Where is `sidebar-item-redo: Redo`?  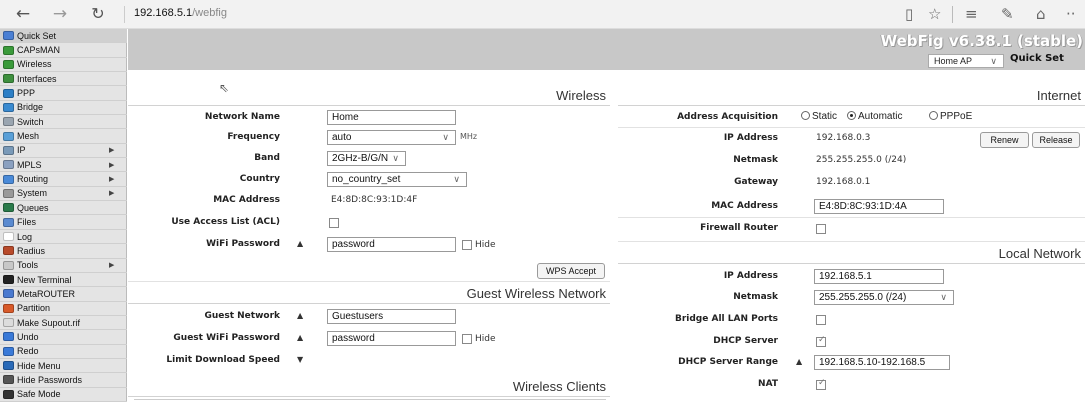 sidebar-item-redo: Redo is located at coordinates (63, 352).